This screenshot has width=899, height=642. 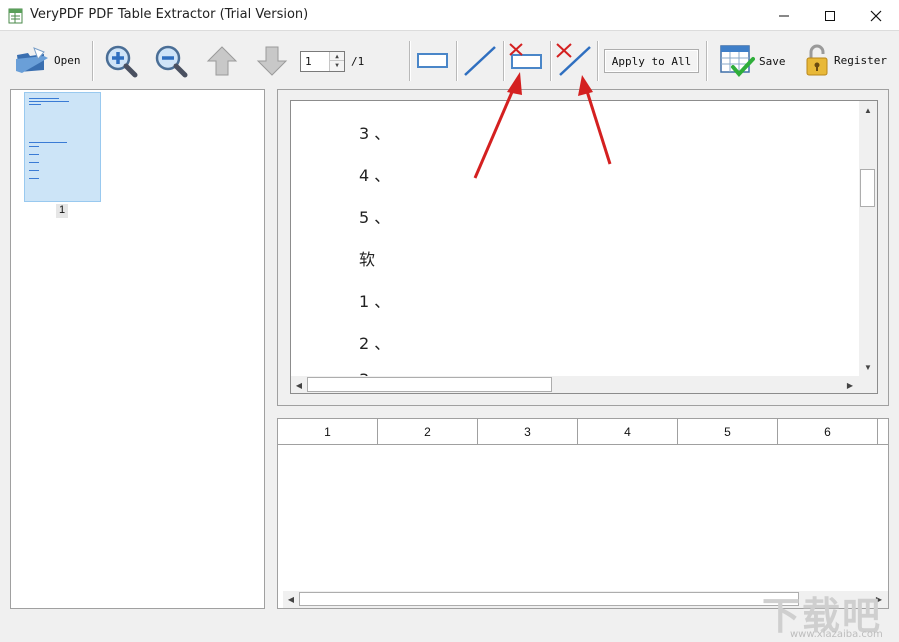 I want to click on save-table-icon, so click(x=737, y=61).